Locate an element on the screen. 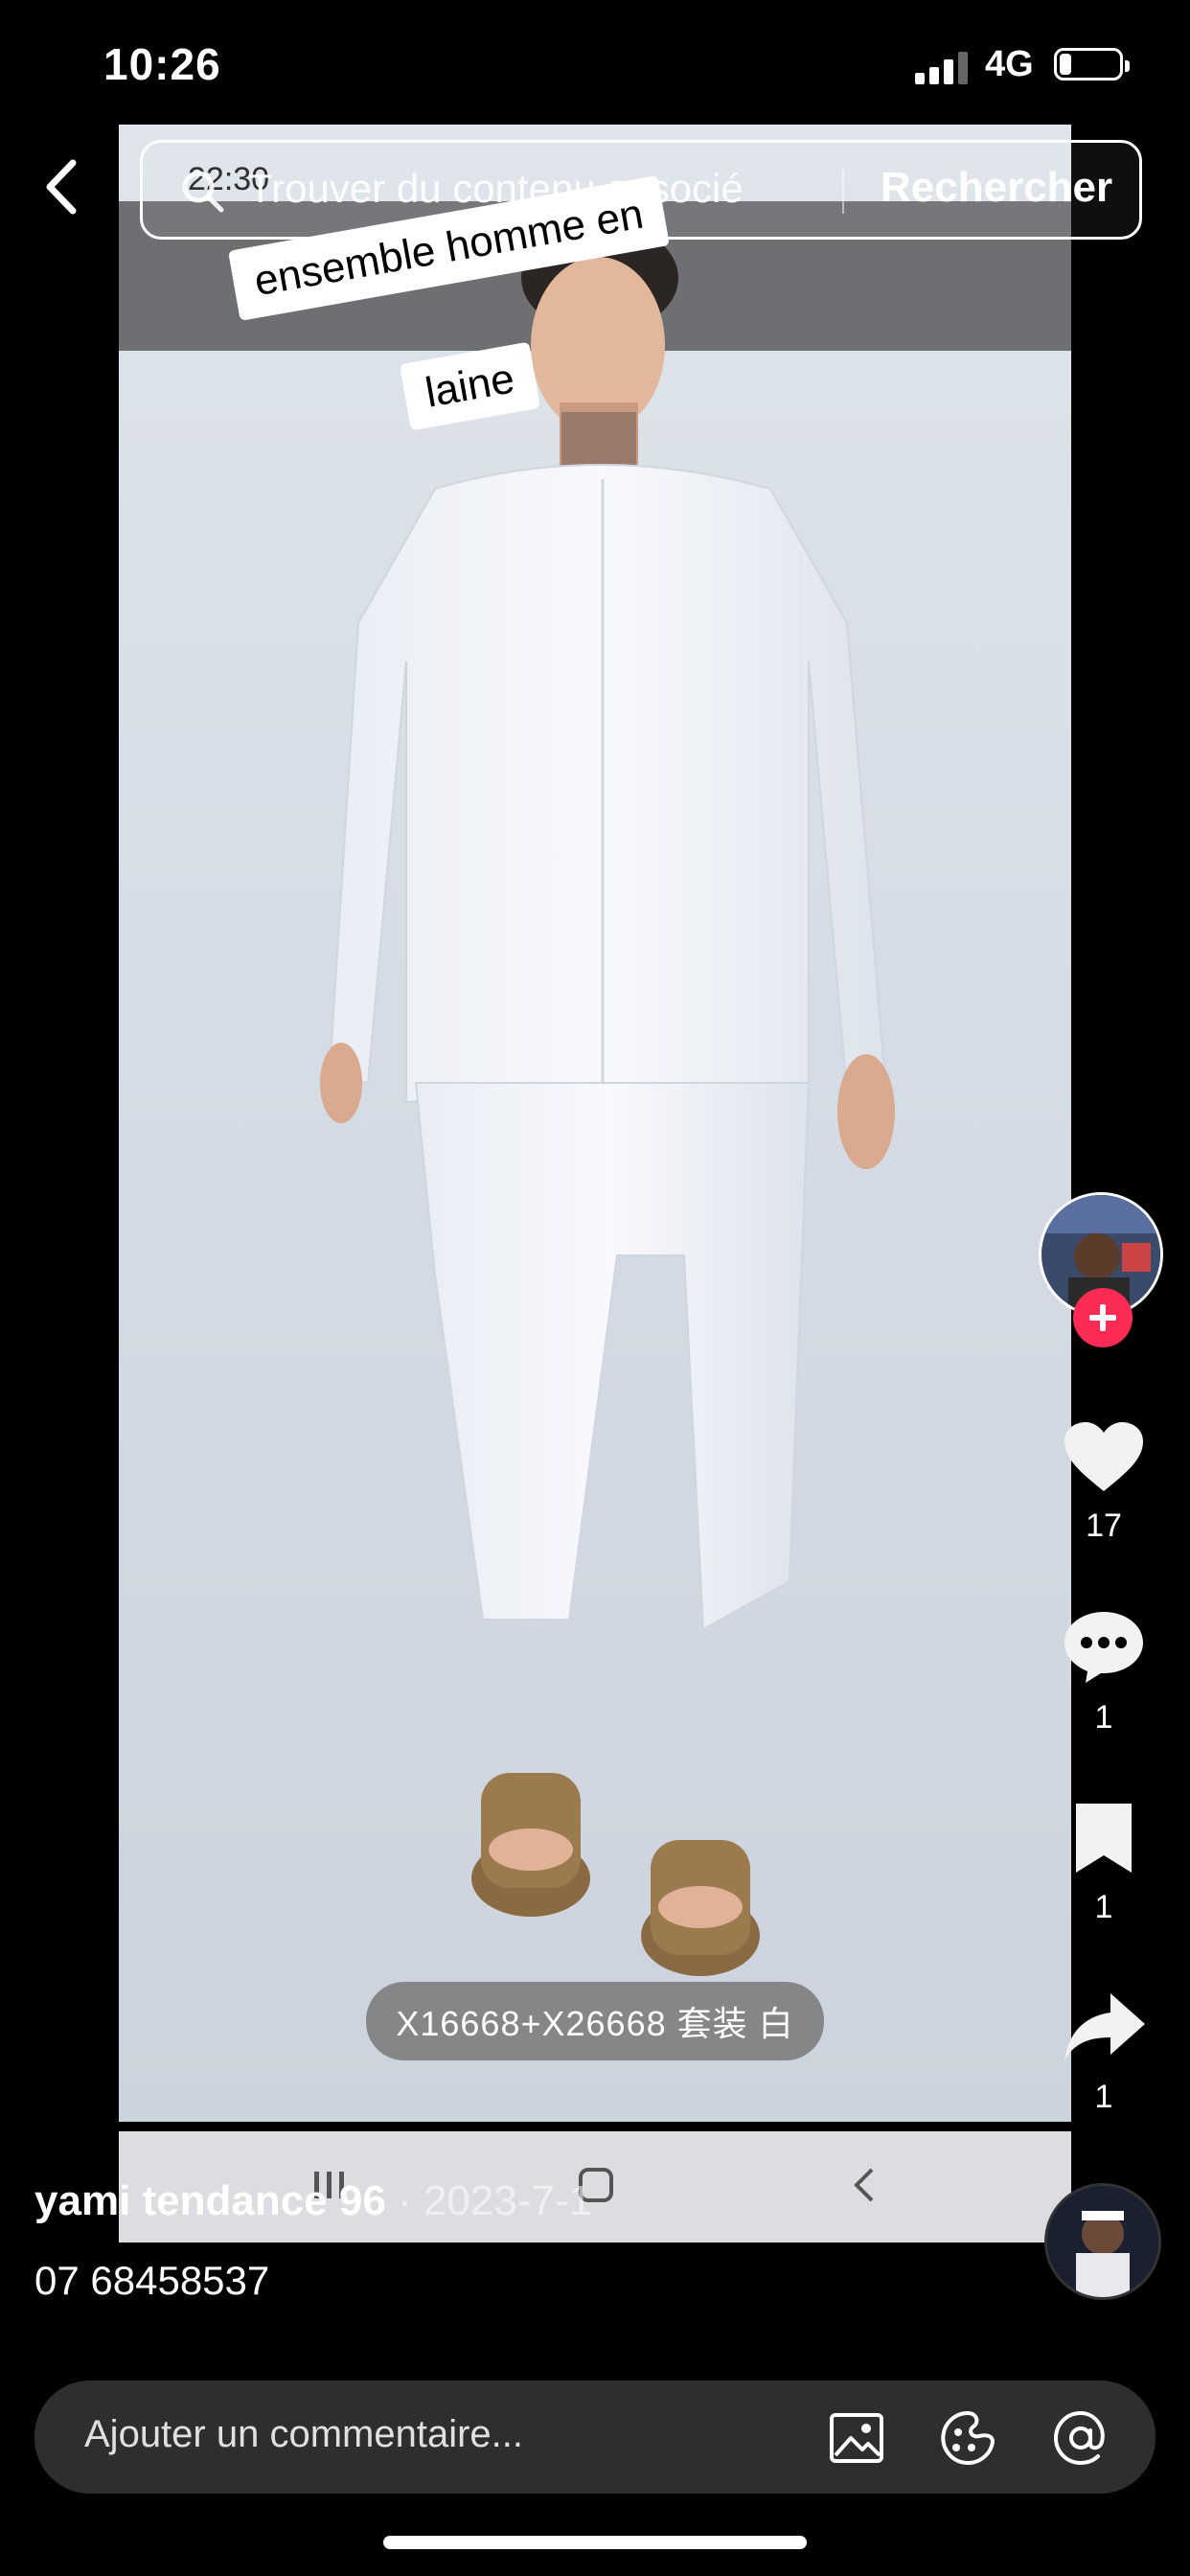 The image size is (1190, 2576). share-button: 1 is located at coordinates (1104, 2053).